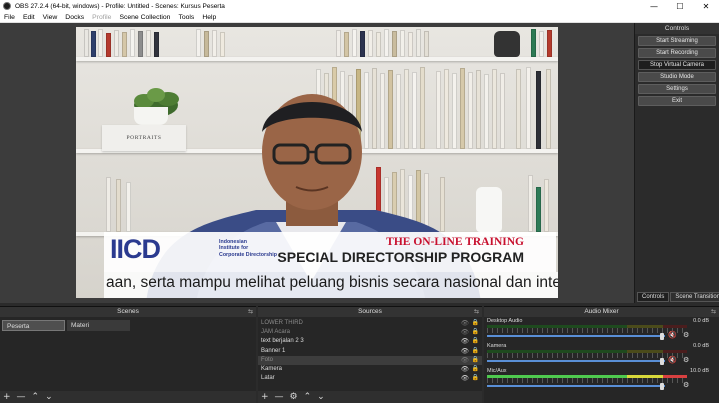  Describe the element at coordinates (50, 17) in the screenshot. I see `menu-view: View` at that location.